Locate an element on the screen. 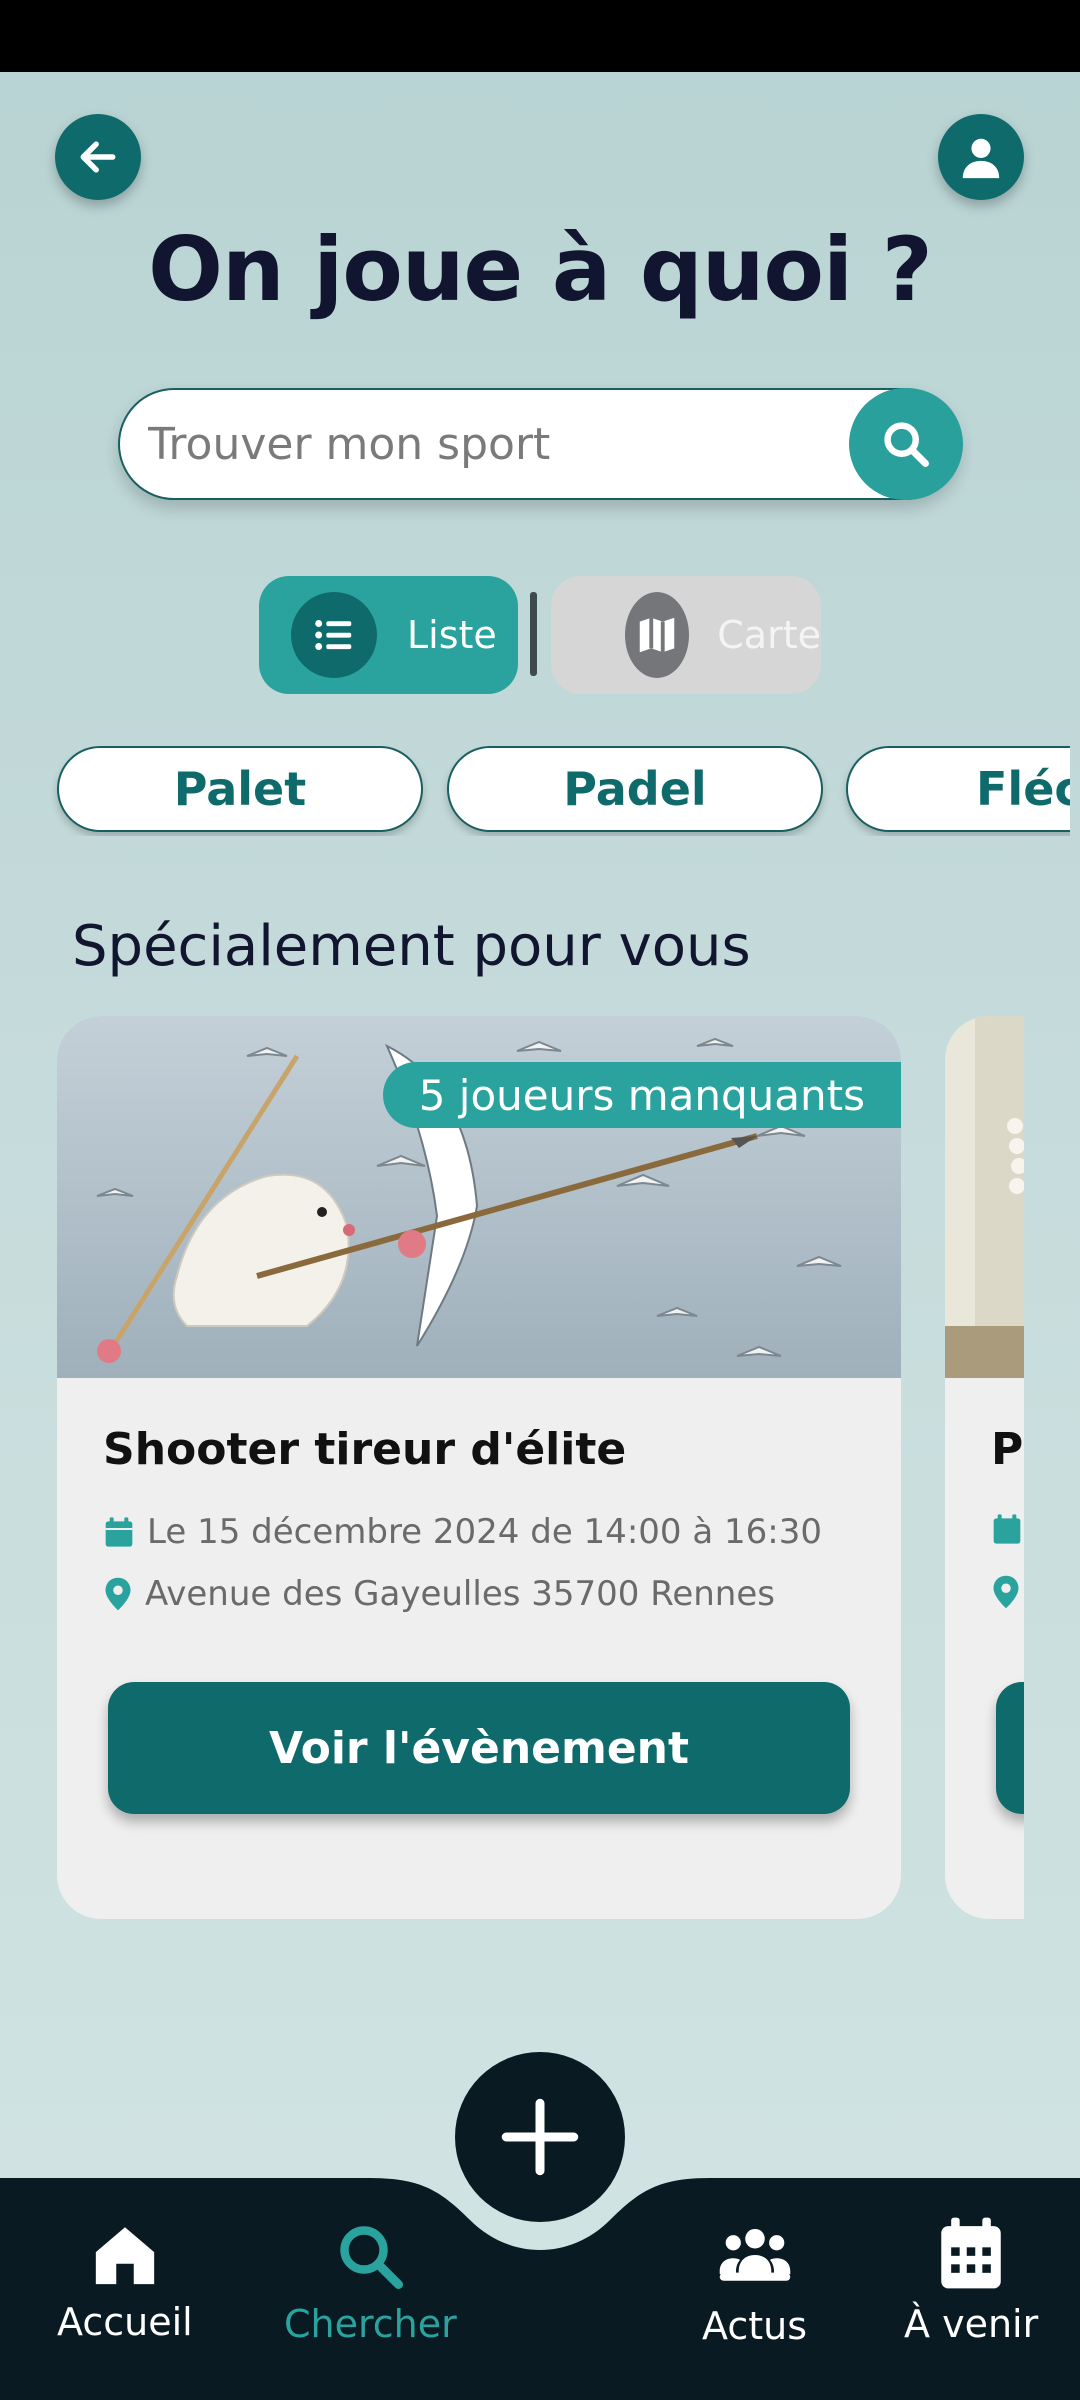  status-bar is located at coordinates (540, 36).